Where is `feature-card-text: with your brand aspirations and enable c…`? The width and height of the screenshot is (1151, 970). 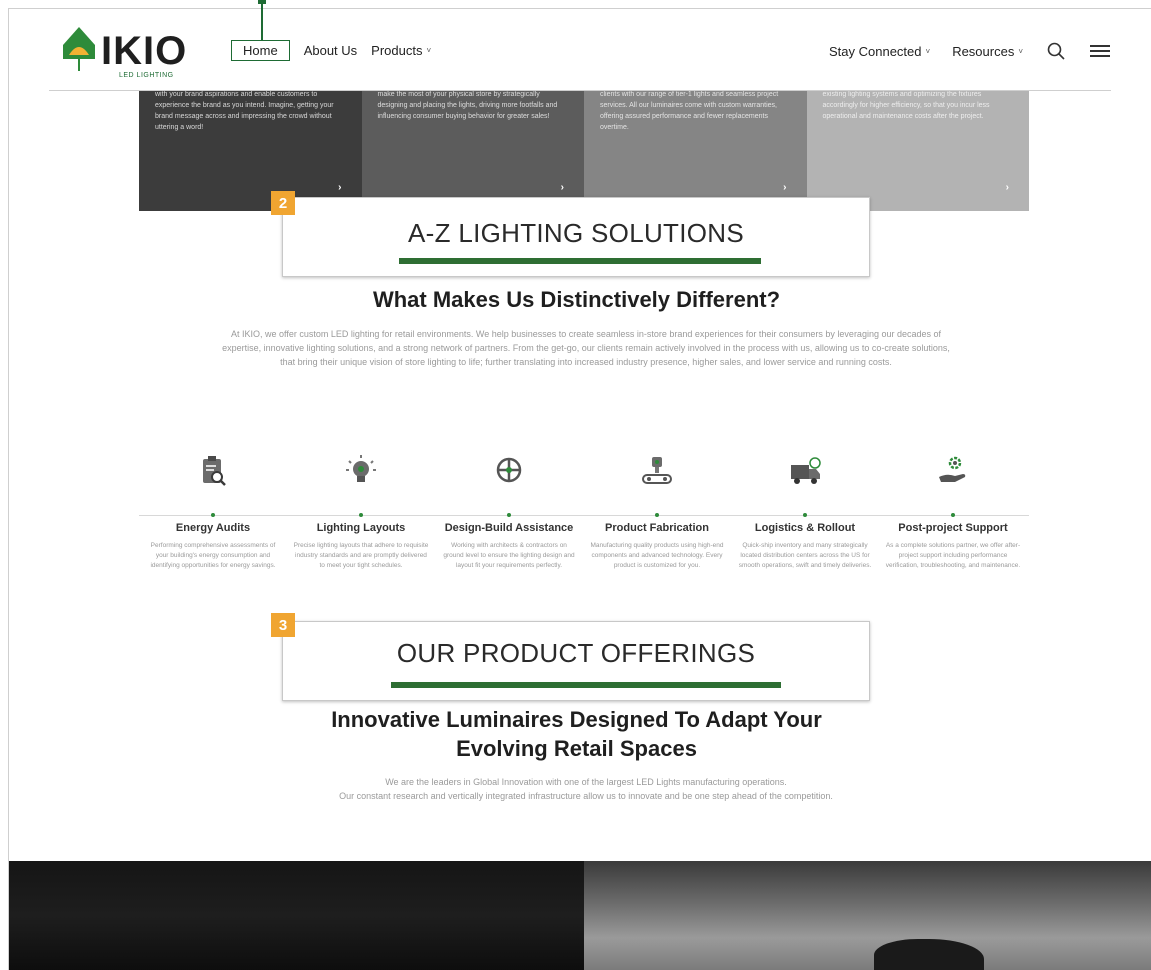
feature-card-text: with your brand aspirations and enable c… is located at coordinates (244, 111).